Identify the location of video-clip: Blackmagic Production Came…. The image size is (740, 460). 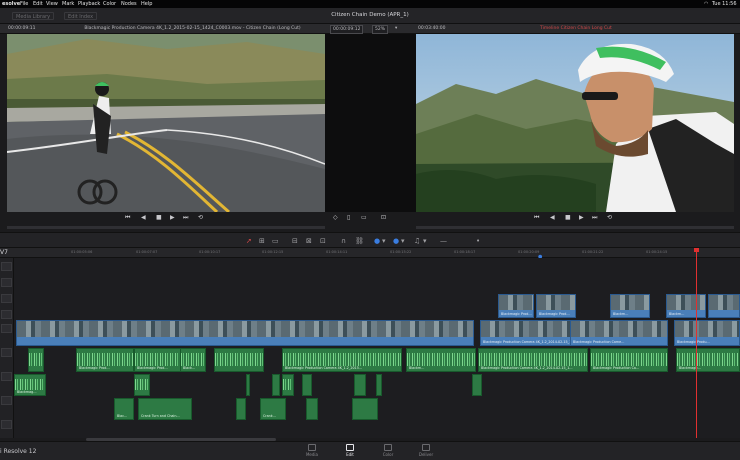
(619, 333).